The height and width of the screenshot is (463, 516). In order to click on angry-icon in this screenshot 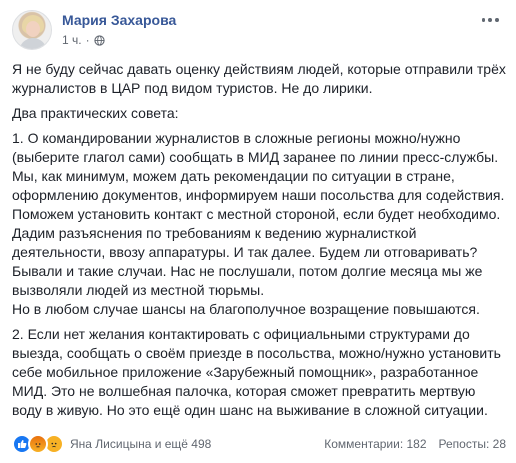, I will do `click(38, 444)`.